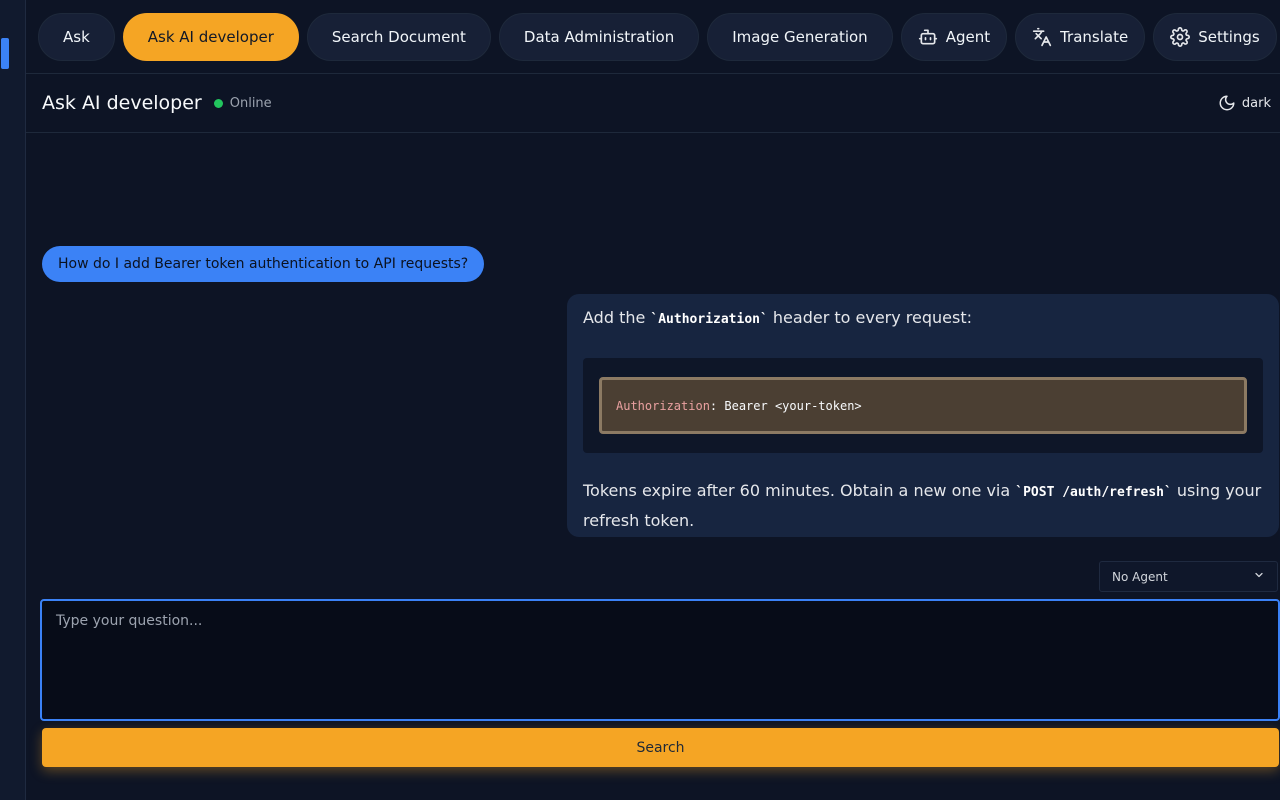 This screenshot has height=800, width=1280. Describe the element at coordinates (1180, 36) in the screenshot. I see `gear-icon` at that location.